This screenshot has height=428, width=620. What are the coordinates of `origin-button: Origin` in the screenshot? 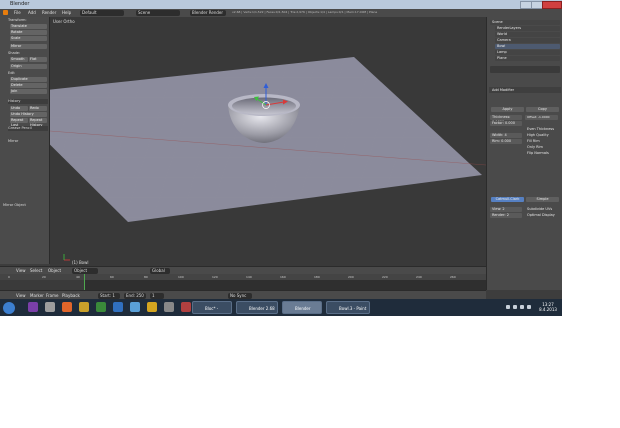 It's located at (28, 66).